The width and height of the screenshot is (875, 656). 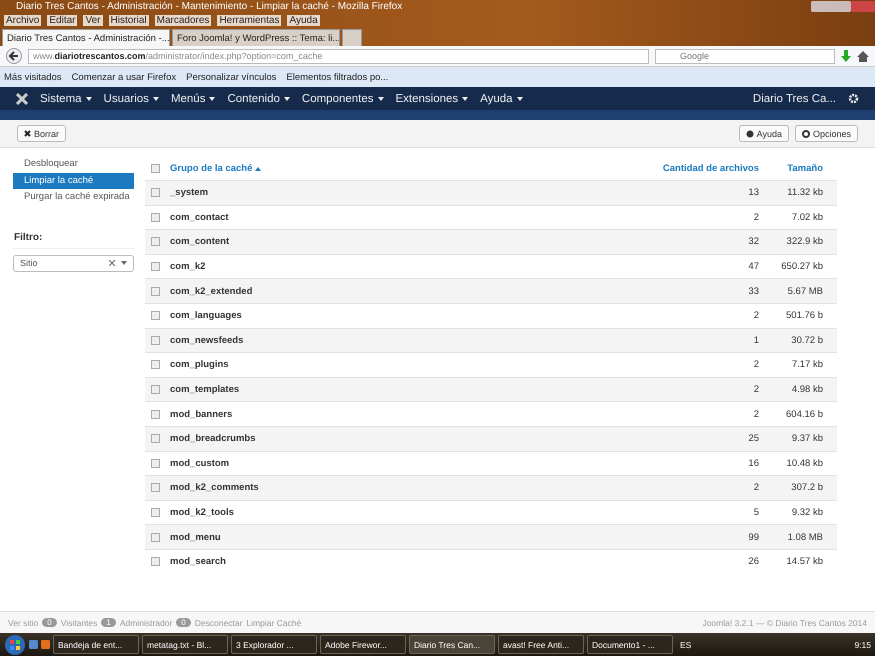 What do you see at coordinates (745, 56) in the screenshot?
I see `search-field: Google` at bounding box center [745, 56].